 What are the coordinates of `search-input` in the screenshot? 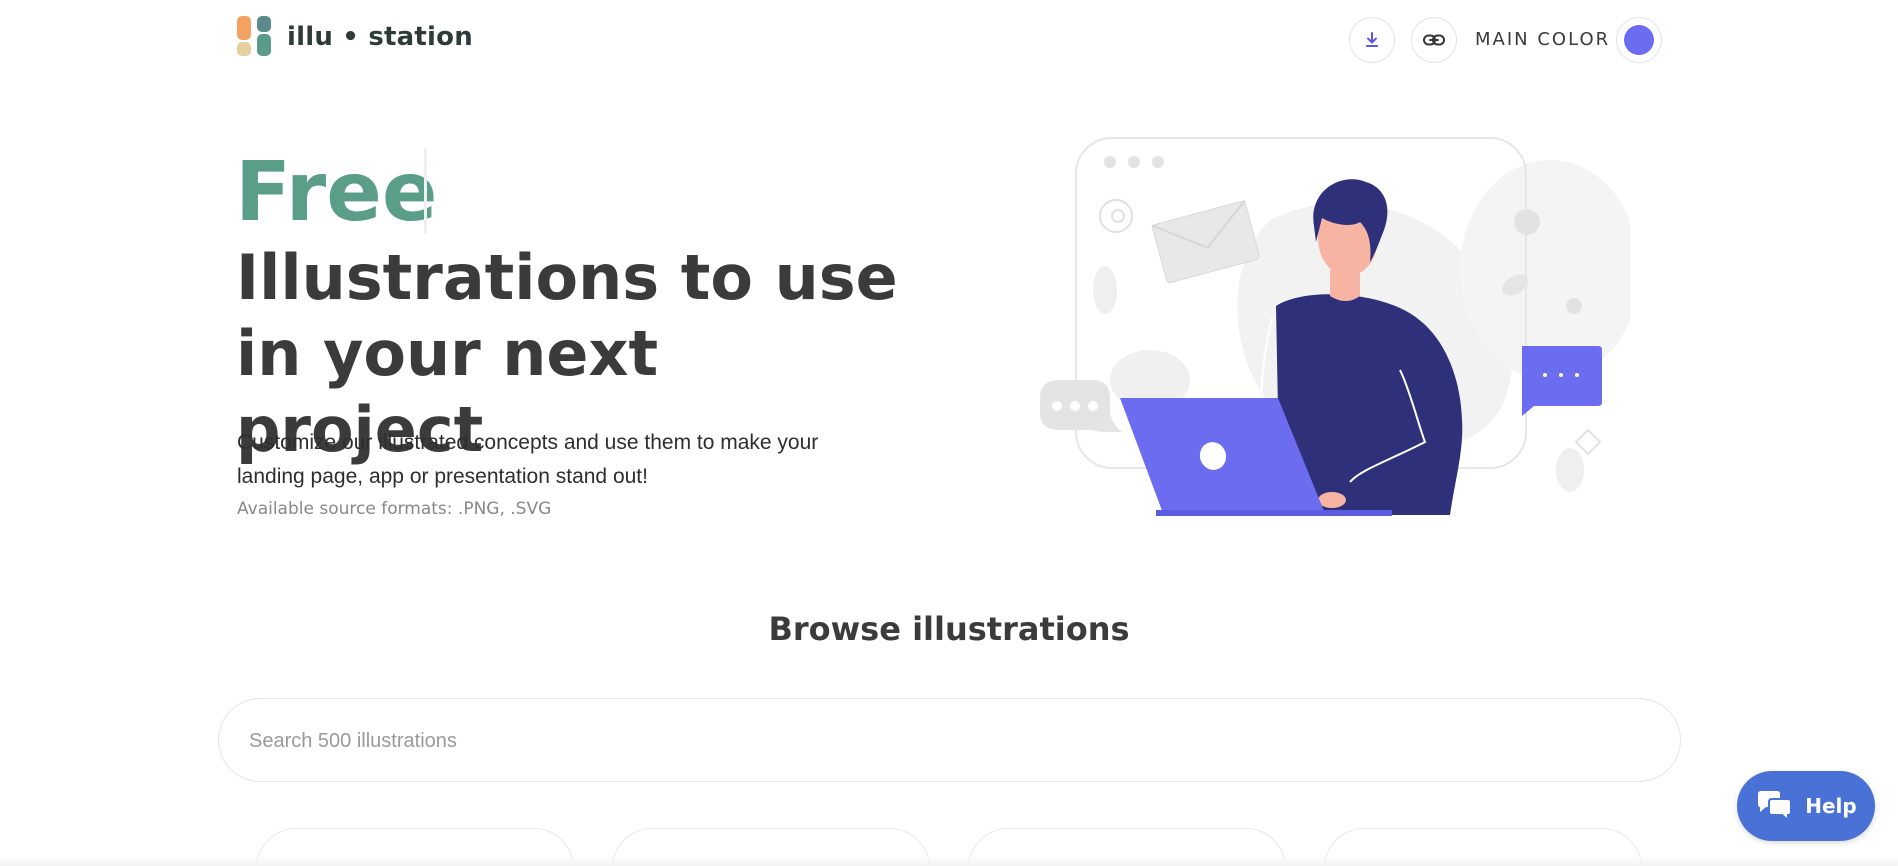 It's located at (939, 741).